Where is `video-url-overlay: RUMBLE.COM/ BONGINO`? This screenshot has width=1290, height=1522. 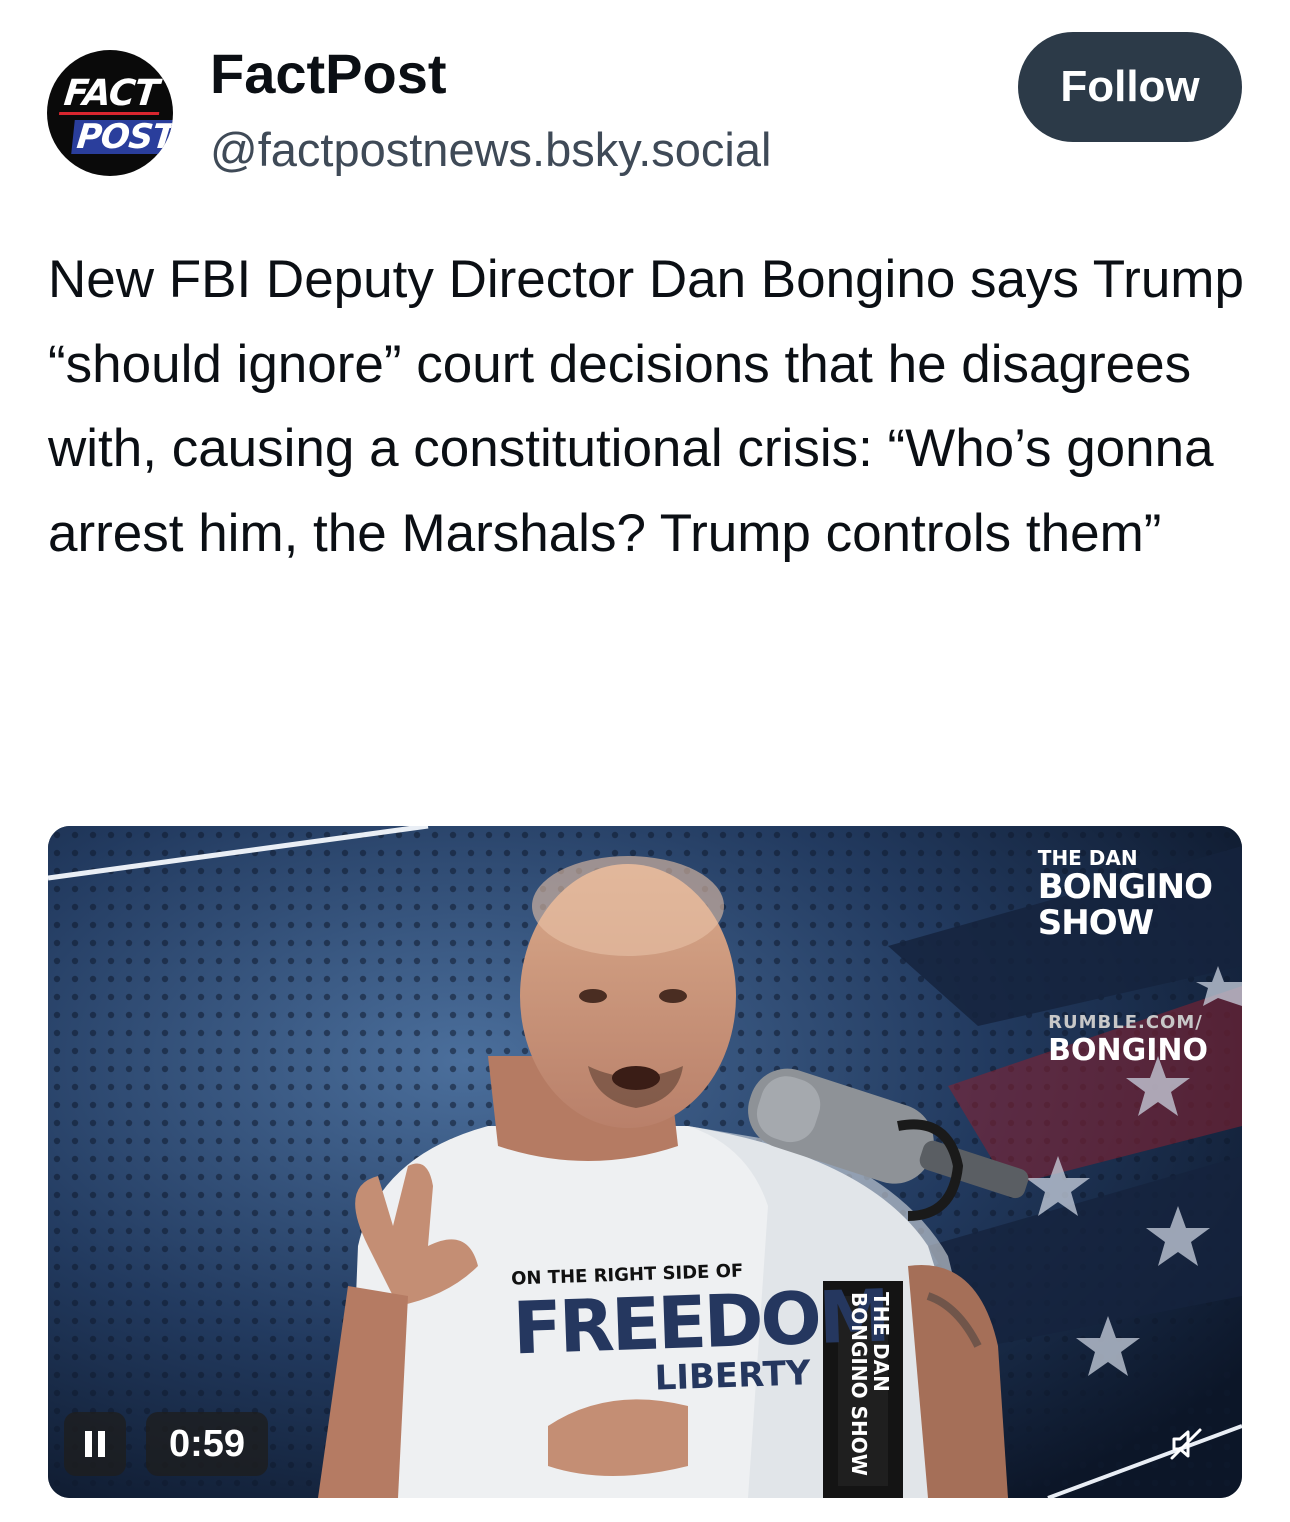 video-url-overlay: RUMBLE.COM/ BONGINO is located at coordinates (1128, 1040).